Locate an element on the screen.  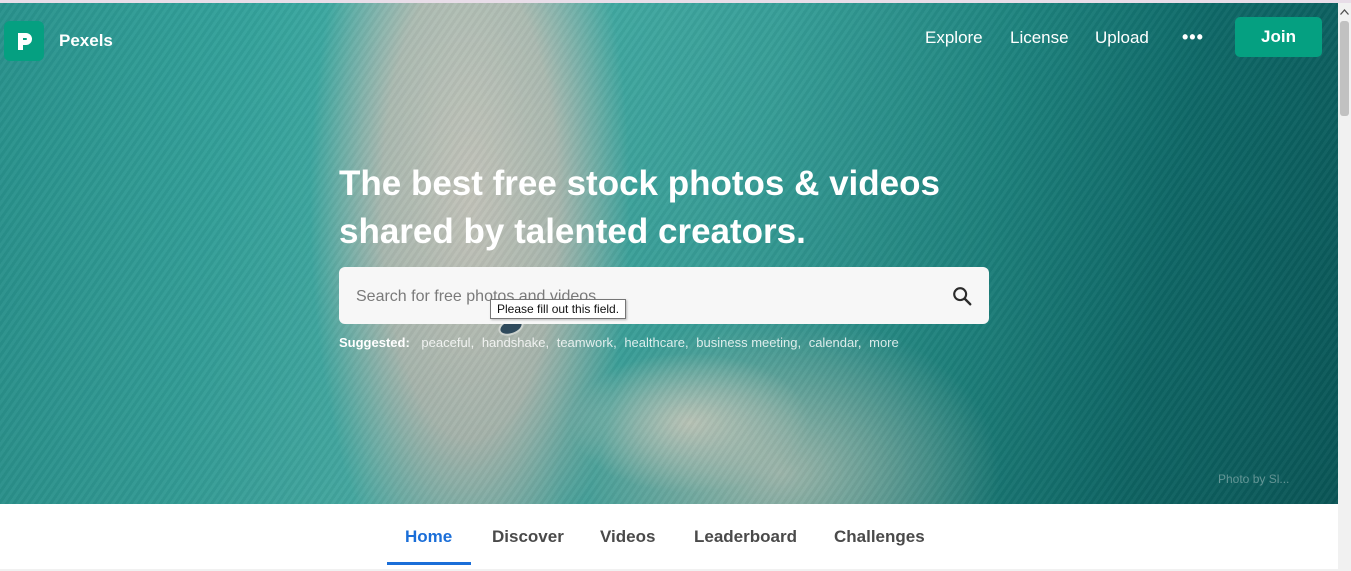
headline-line-2: shared by talented creators. is located at coordinates (572, 231).